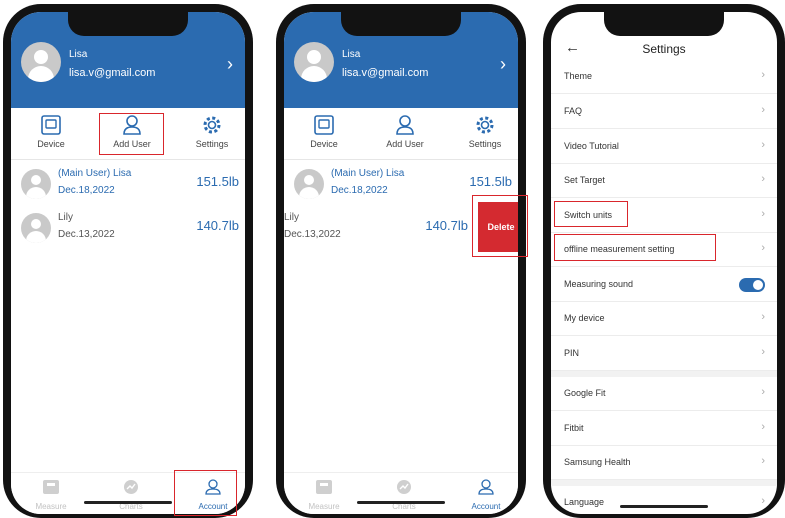  What do you see at coordinates (585, 393) in the screenshot?
I see `settings-item-label: Google Fit` at bounding box center [585, 393].